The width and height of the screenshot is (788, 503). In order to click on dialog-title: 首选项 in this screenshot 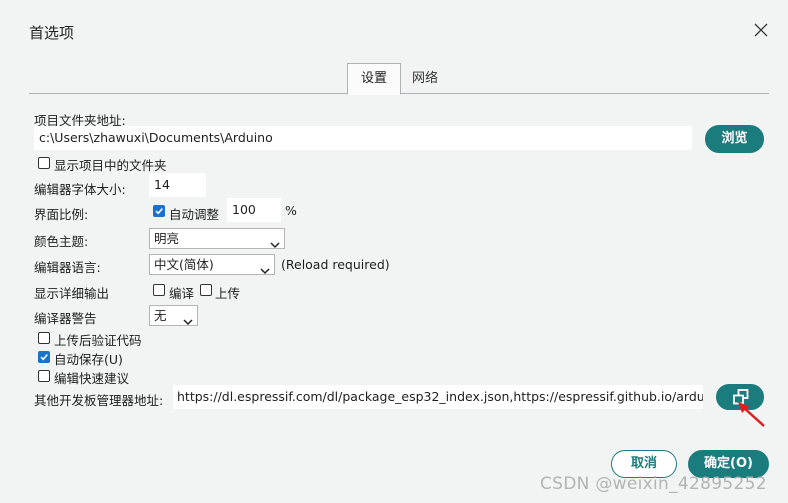, I will do `click(52, 33)`.